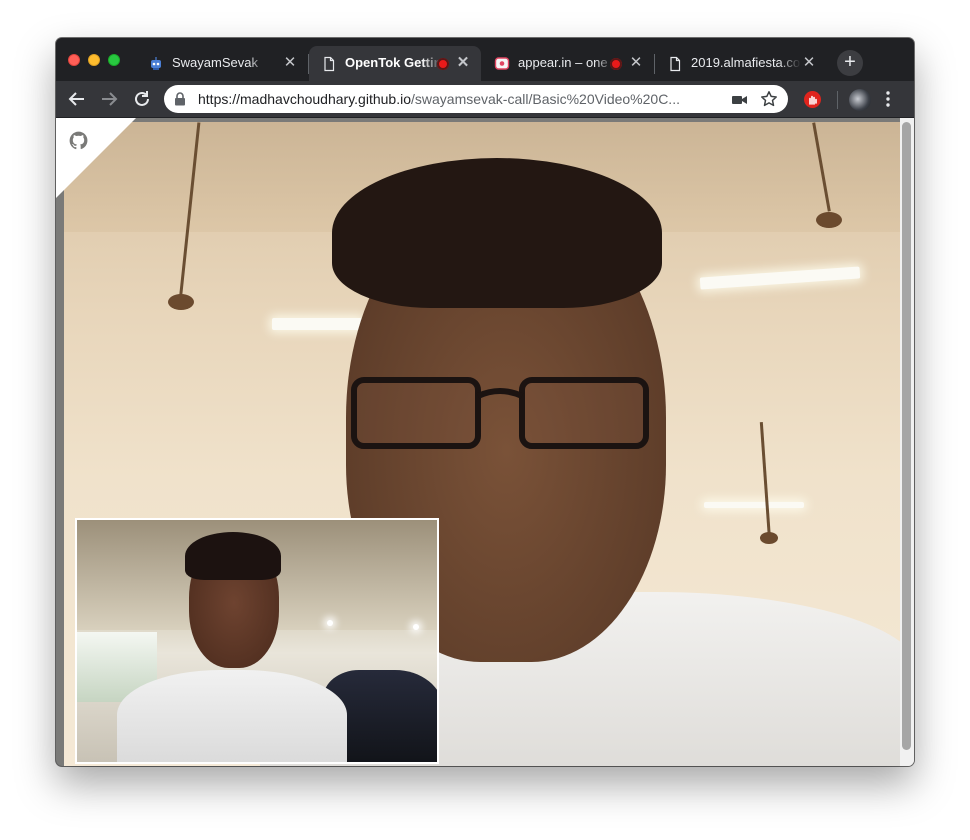 The width and height of the screenshot is (970, 840). I want to click on fullscreen-window-button, so click(114, 60).